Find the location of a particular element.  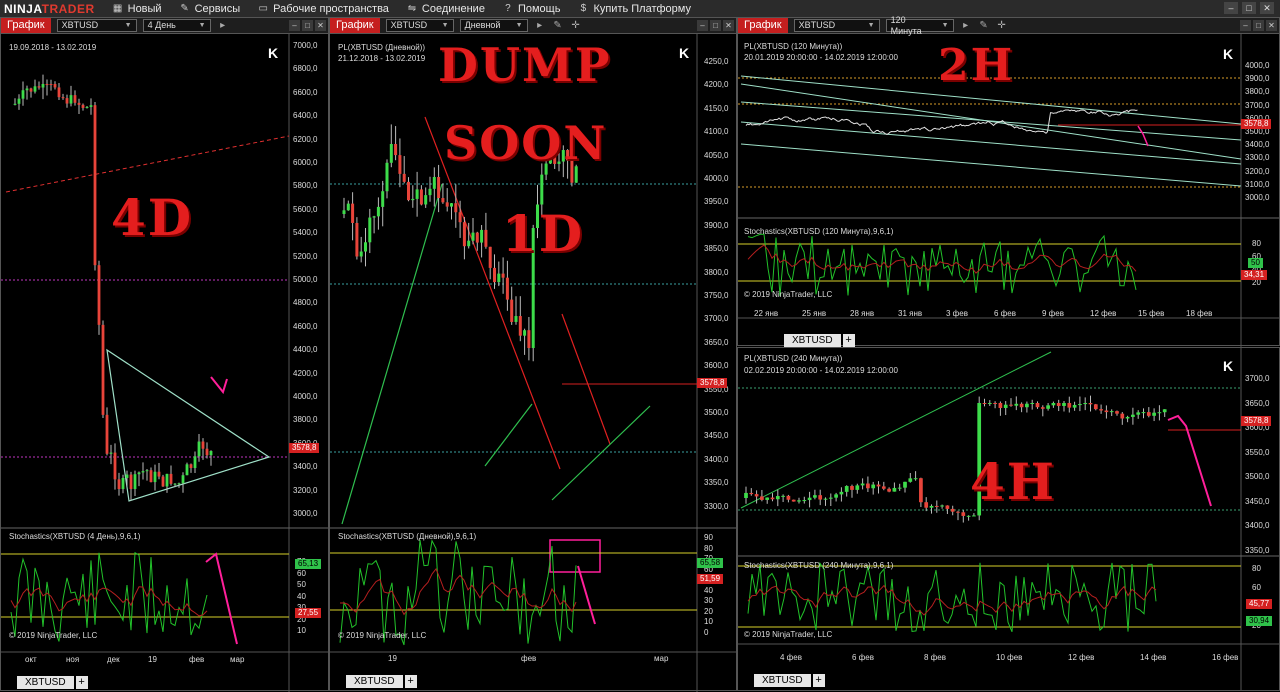

chevron-down-icon: ▼ is located at coordinates (445, 25).